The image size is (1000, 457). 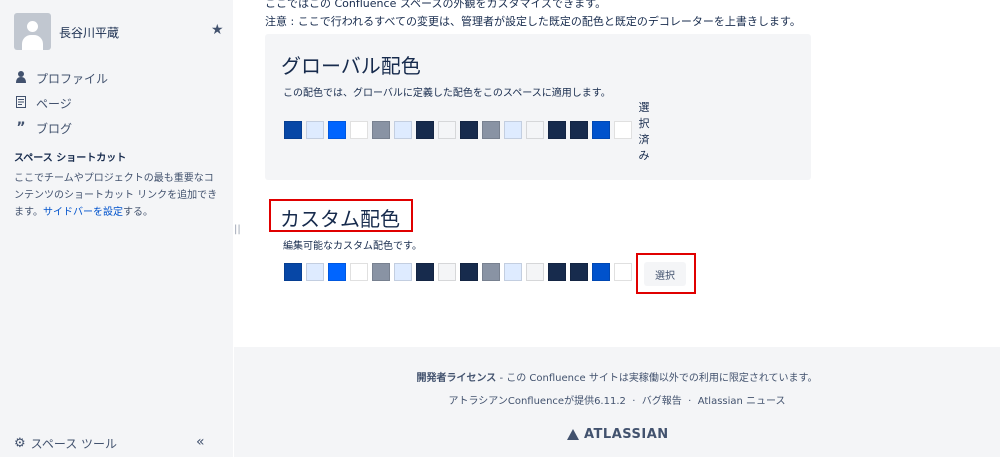 What do you see at coordinates (742, 401) in the screenshot?
I see `atlassian-news-link: Atlassian ニュース` at bounding box center [742, 401].